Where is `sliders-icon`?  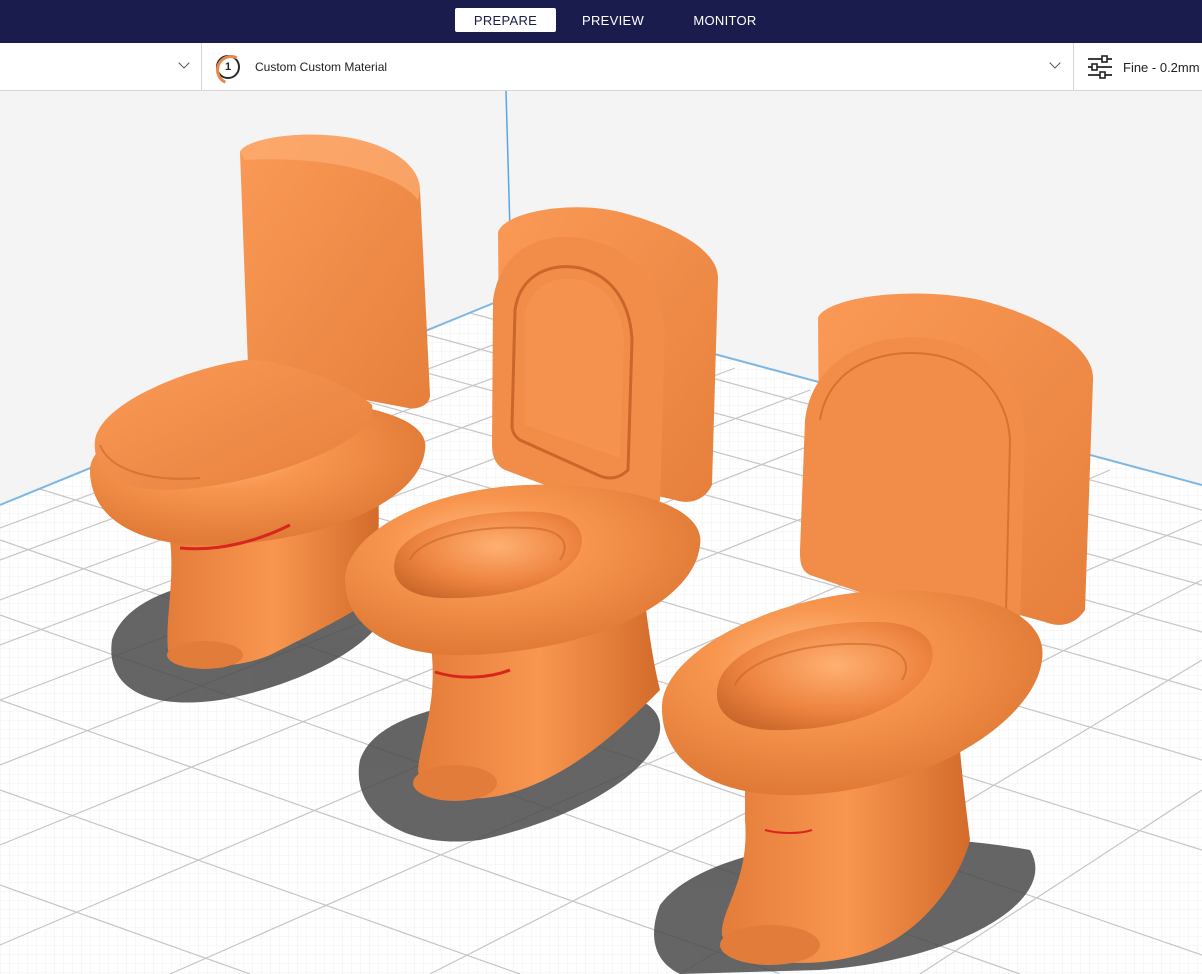 sliders-icon is located at coordinates (1100, 67).